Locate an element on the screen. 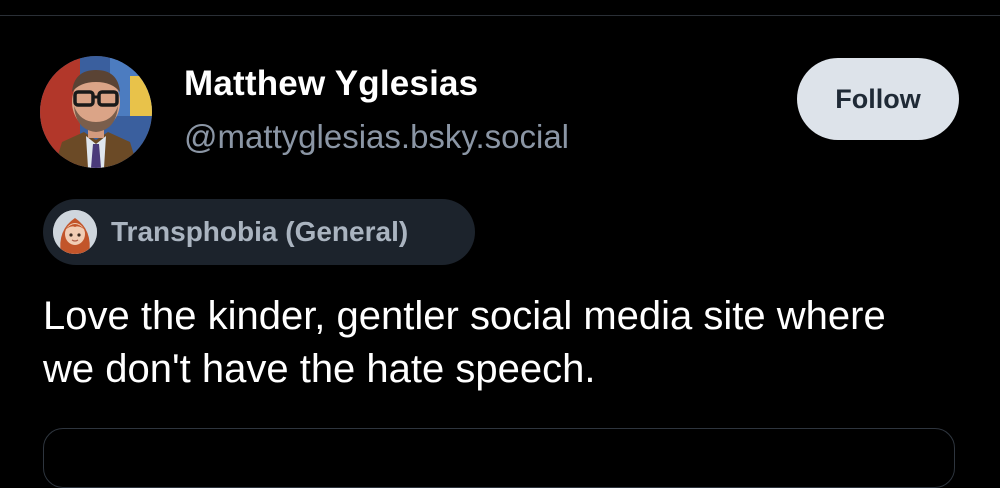  avatar-photo-icon is located at coordinates (96, 112).